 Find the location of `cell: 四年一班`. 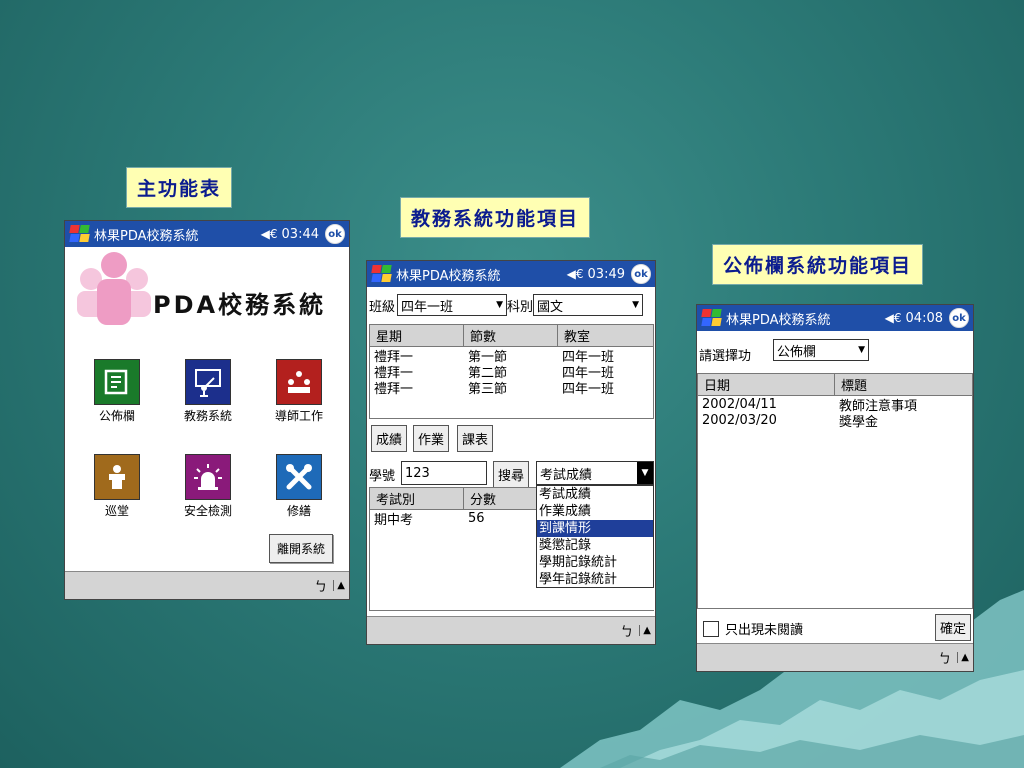

cell: 四年一班 is located at coordinates (588, 389).